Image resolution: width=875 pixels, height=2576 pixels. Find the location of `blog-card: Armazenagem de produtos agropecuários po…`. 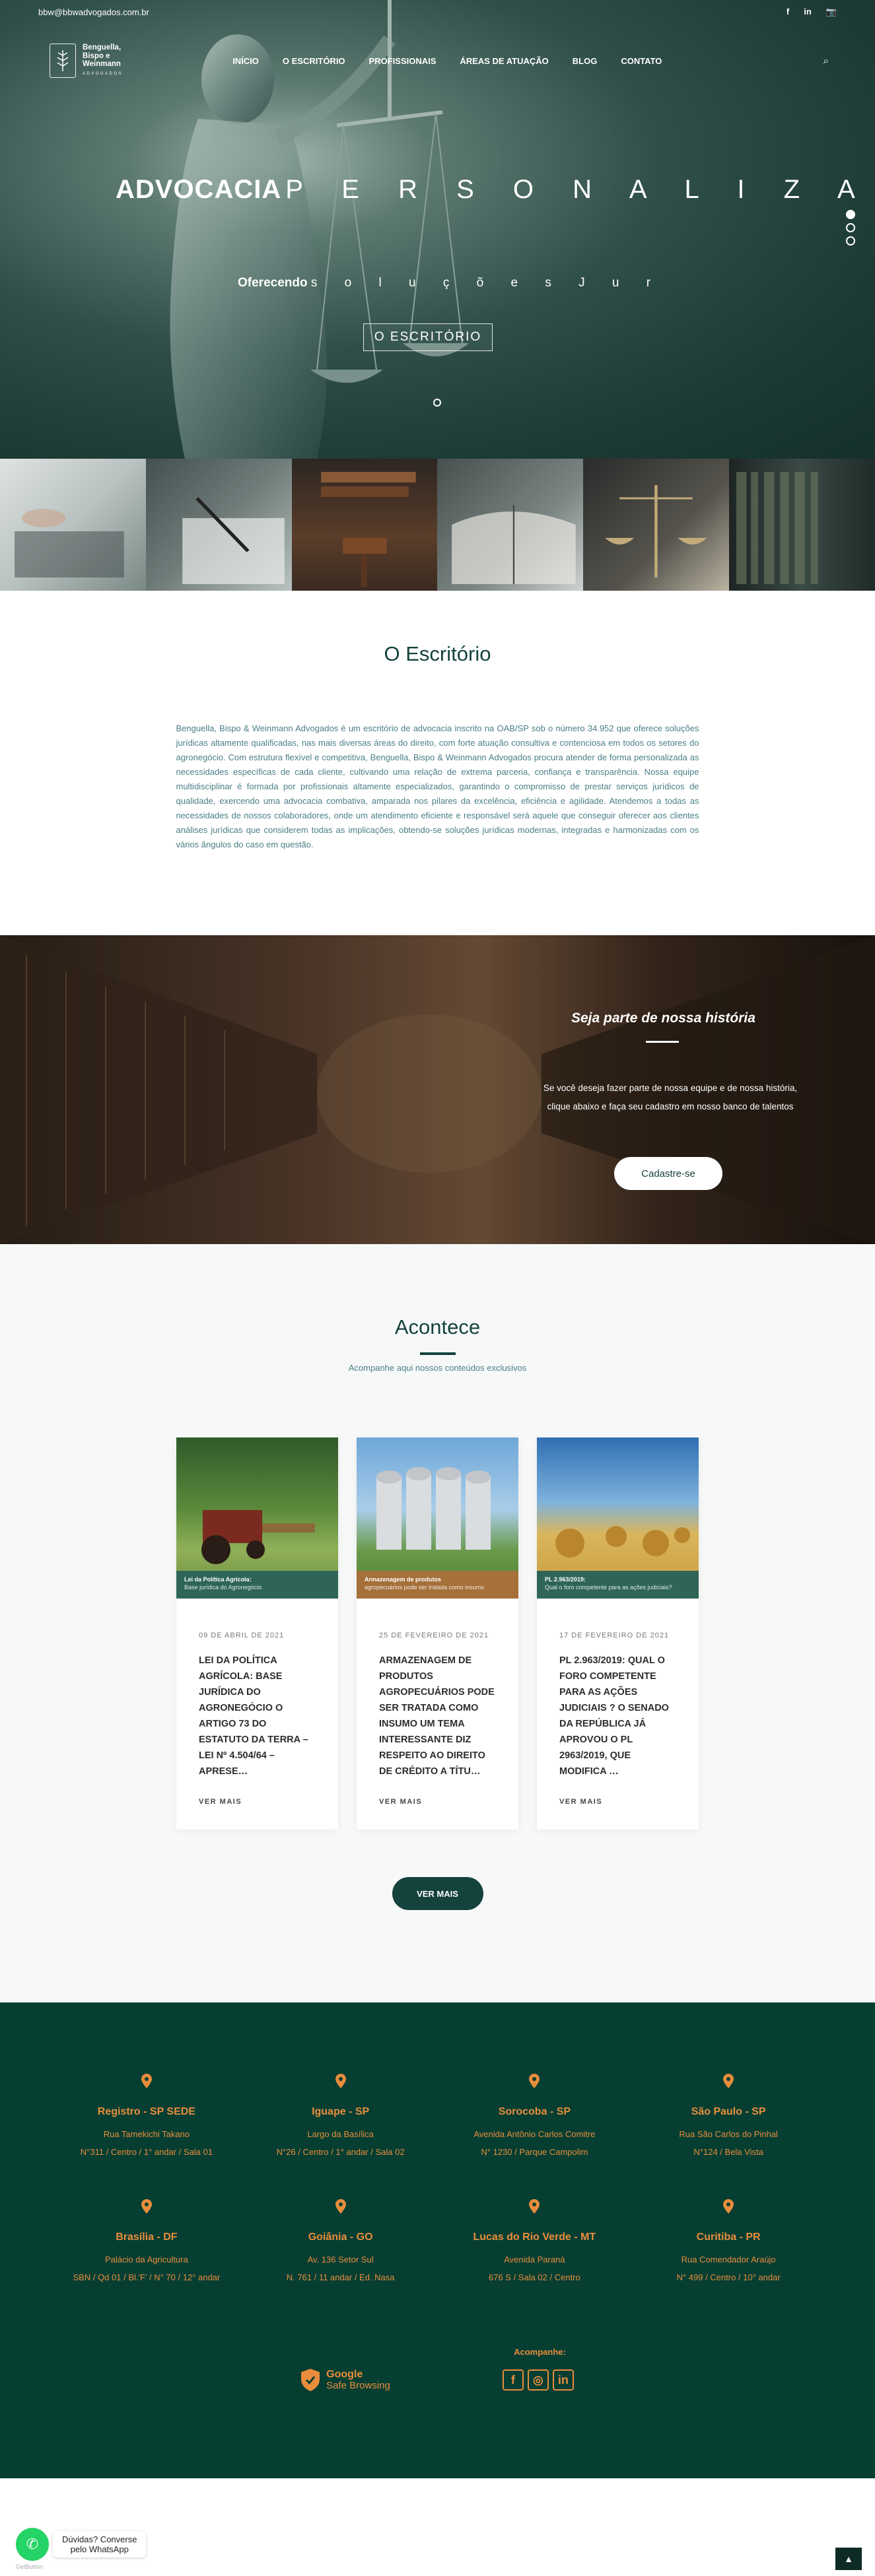

blog-card: Armazenagem de produtos agropecuários po… is located at coordinates (437, 1633).